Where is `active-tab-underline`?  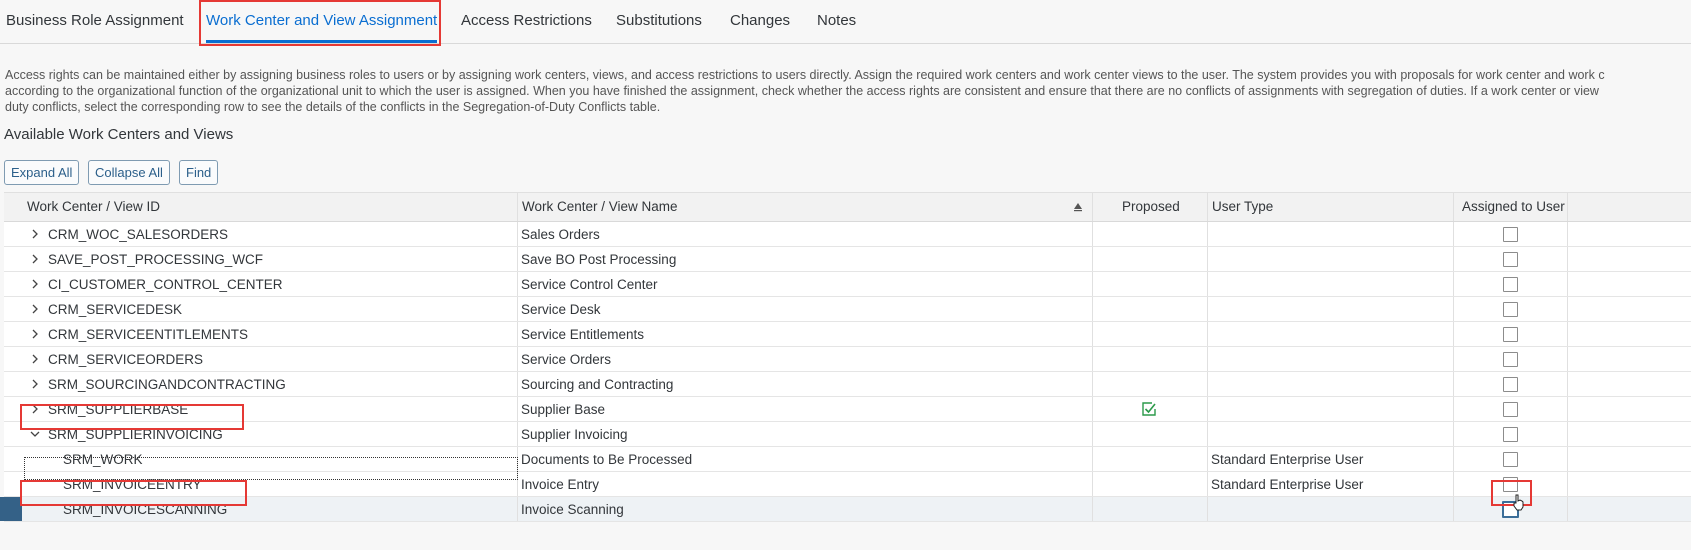
active-tab-underline is located at coordinates (322, 41).